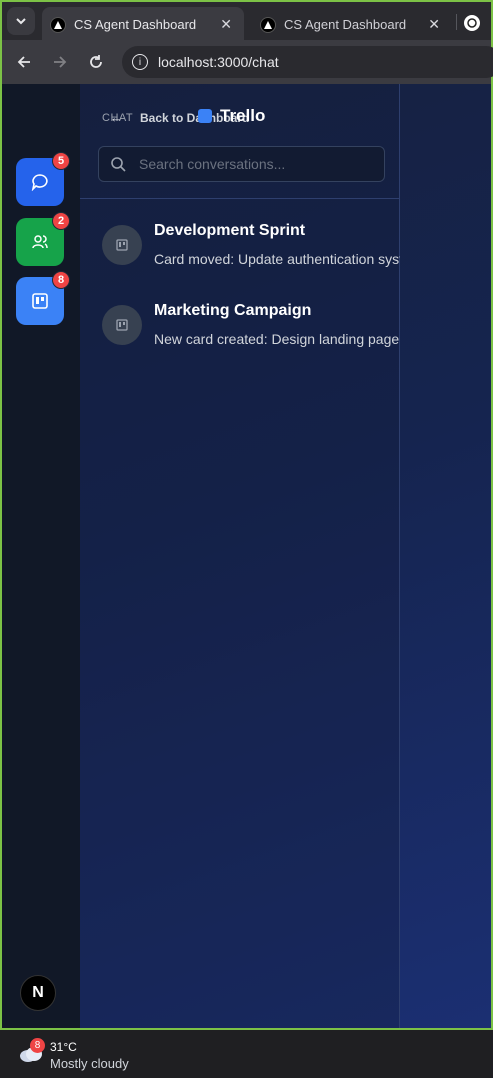 This screenshot has width=493, height=1078. What do you see at coordinates (218, 62) in the screenshot?
I see `url-text: localhost:3000/chat` at bounding box center [218, 62].